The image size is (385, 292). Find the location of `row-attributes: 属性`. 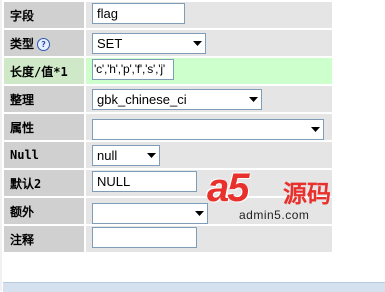

row-attributes: 属性 is located at coordinates (168, 127).